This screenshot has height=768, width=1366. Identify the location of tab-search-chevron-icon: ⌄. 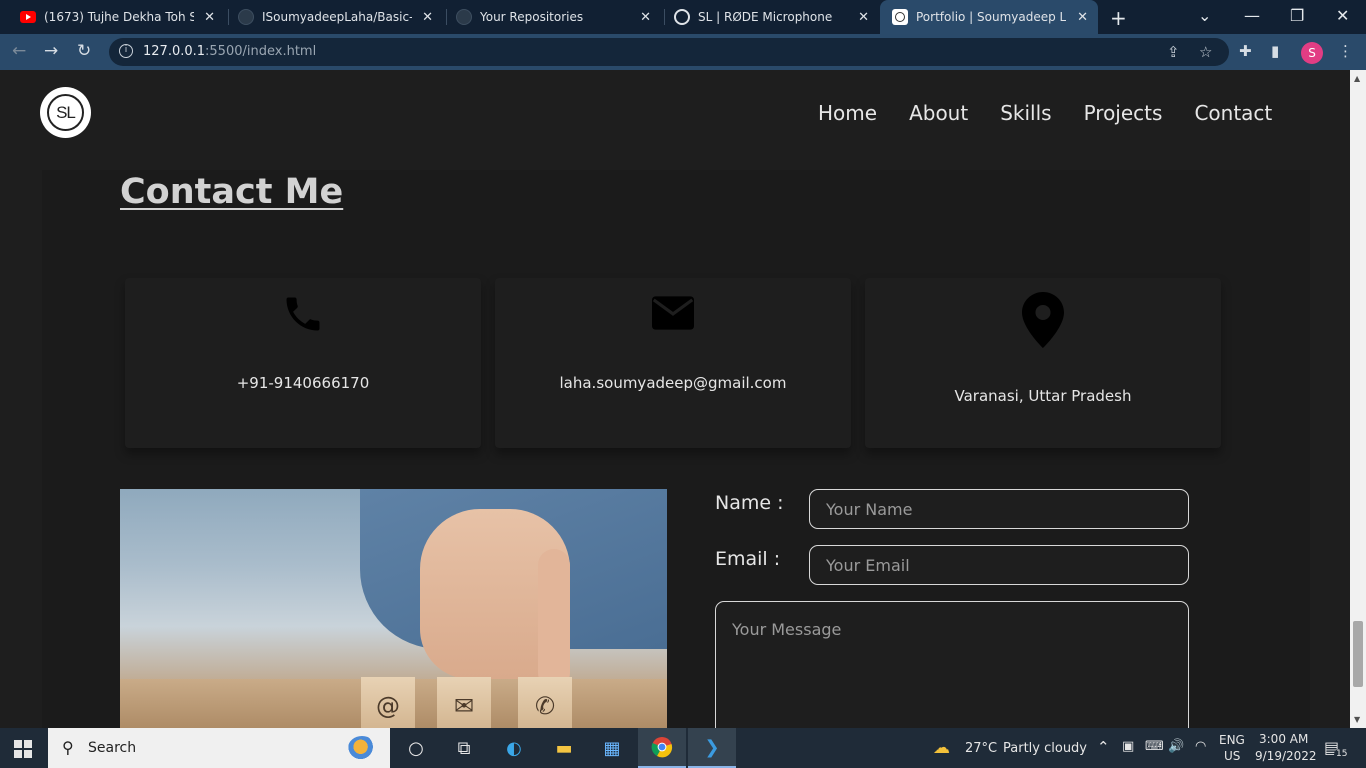
(1204, 15).